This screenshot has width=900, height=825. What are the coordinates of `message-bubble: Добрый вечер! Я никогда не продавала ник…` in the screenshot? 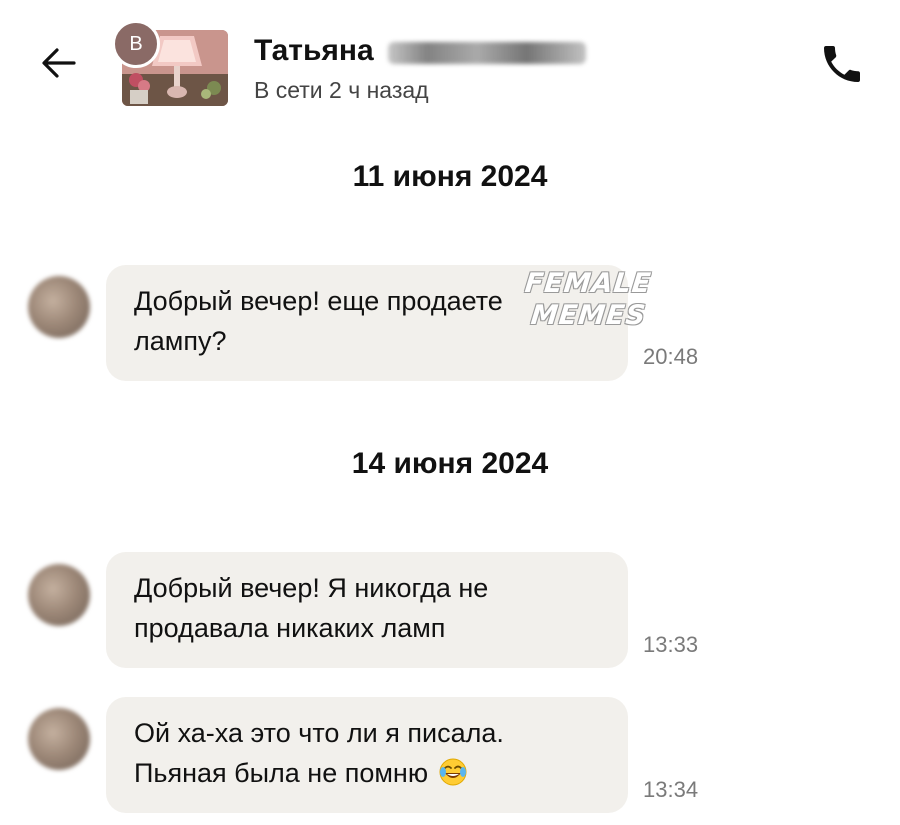 It's located at (367, 610).